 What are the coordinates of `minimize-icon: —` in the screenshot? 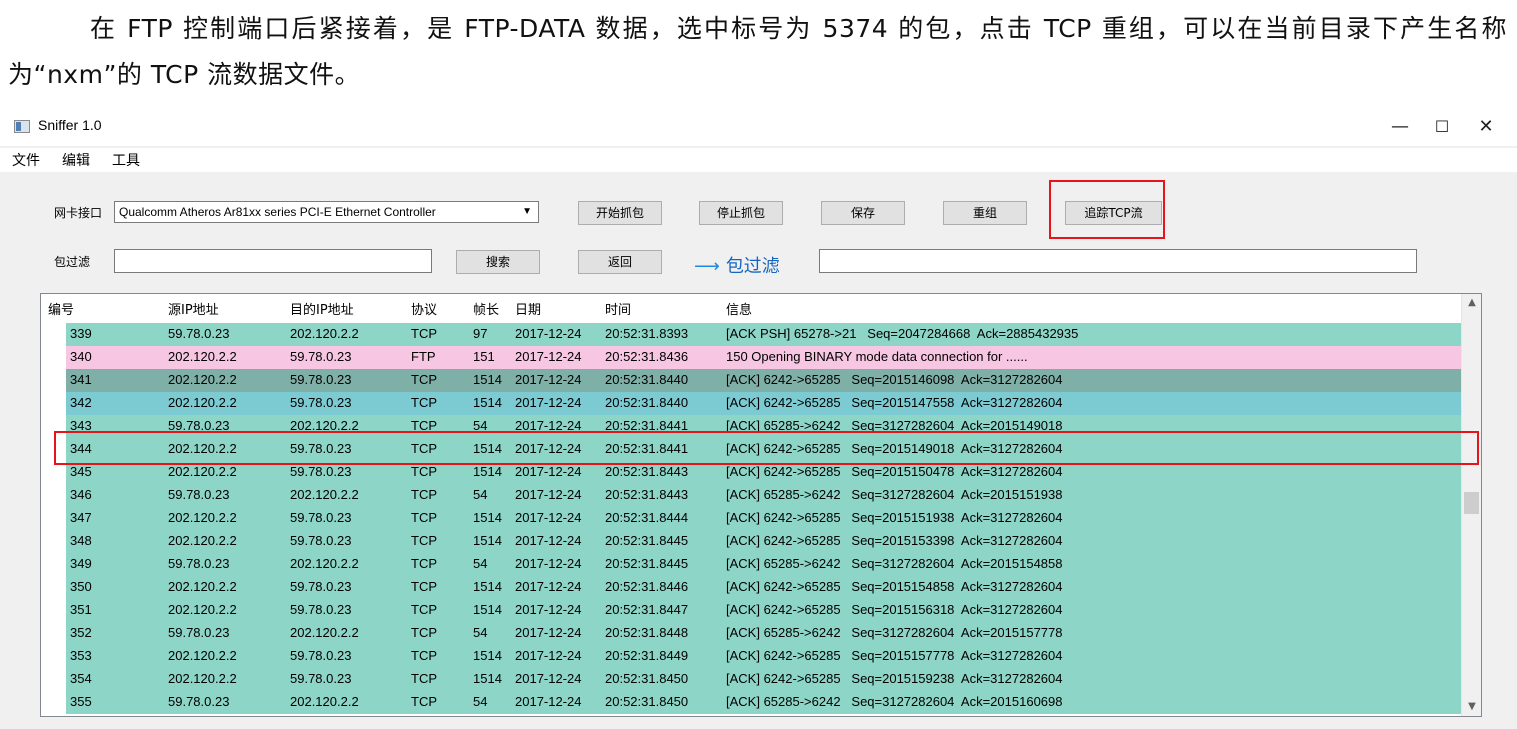 It's located at (1400, 127).